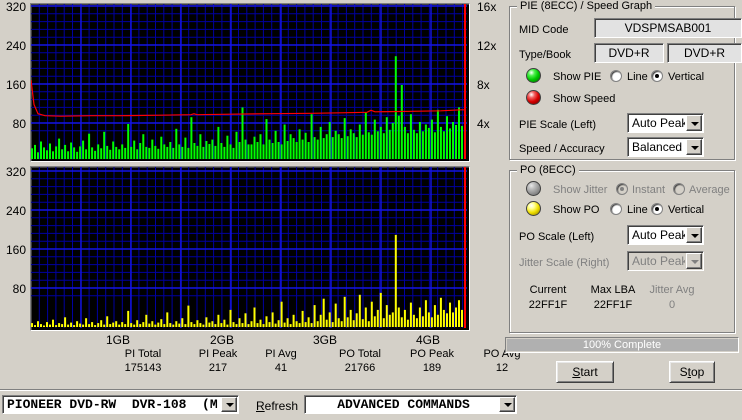  What do you see at coordinates (658, 235) in the screenshot?
I see `po-scale-value: Auto Peak` at bounding box center [658, 235].